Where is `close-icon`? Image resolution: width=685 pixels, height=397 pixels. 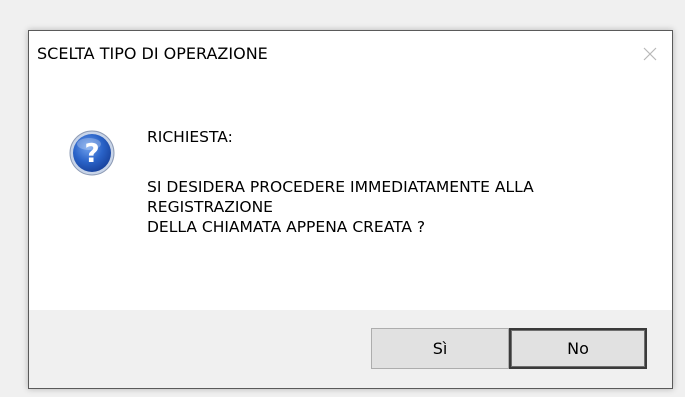 close-icon is located at coordinates (650, 54).